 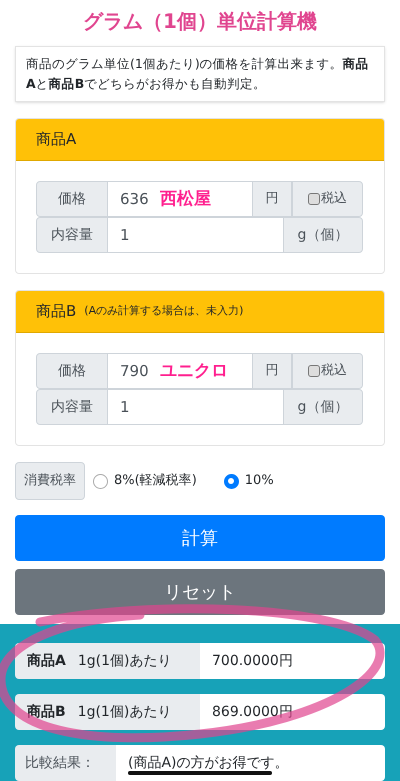 What do you see at coordinates (56, 139) in the screenshot?
I see `card-title: 商品A` at bounding box center [56, 139].